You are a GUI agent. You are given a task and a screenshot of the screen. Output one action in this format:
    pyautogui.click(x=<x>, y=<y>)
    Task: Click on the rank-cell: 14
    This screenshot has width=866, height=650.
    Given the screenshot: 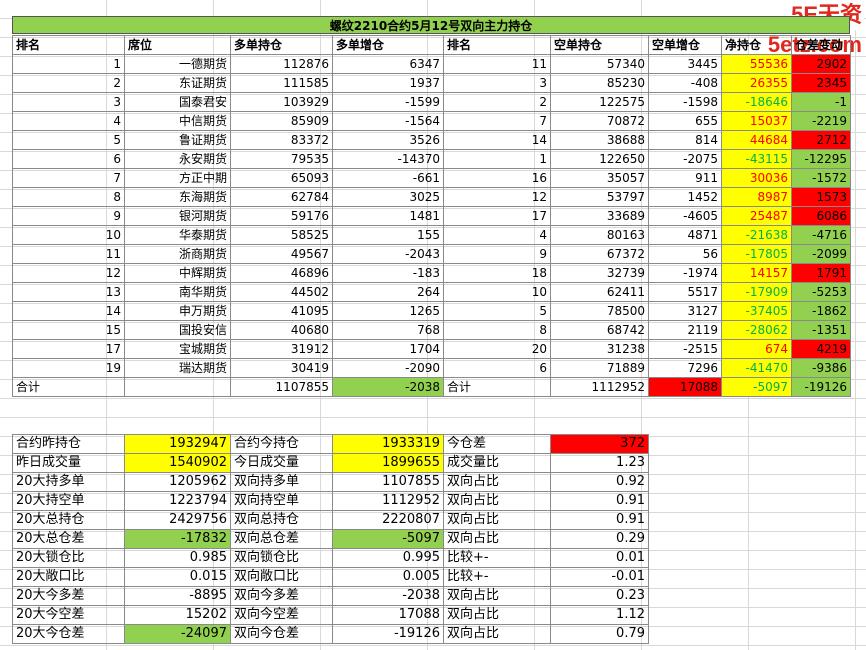 What is the action you would take?
    pyautogui.click(x=68, y=311)
    